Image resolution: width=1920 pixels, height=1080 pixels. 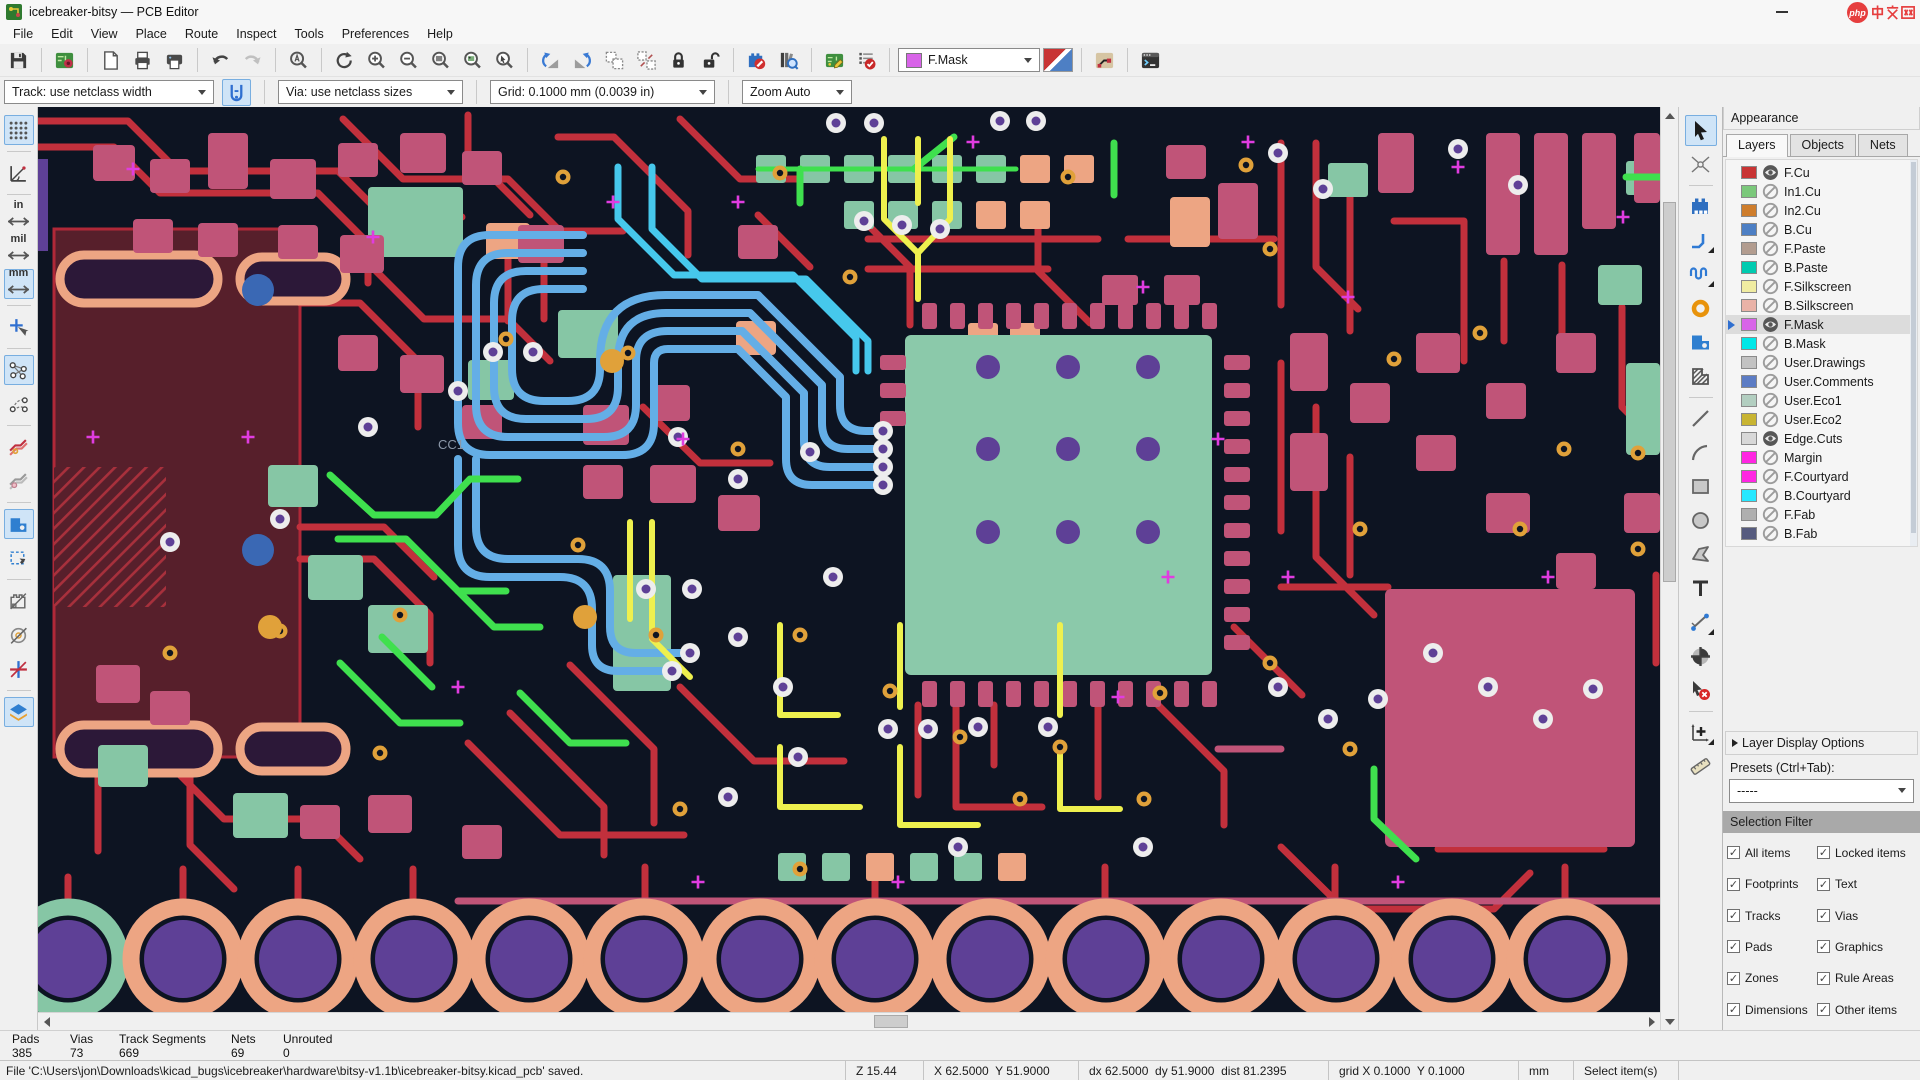 I want to click on tab-layers: Layers, so click(x=1757, y=145).